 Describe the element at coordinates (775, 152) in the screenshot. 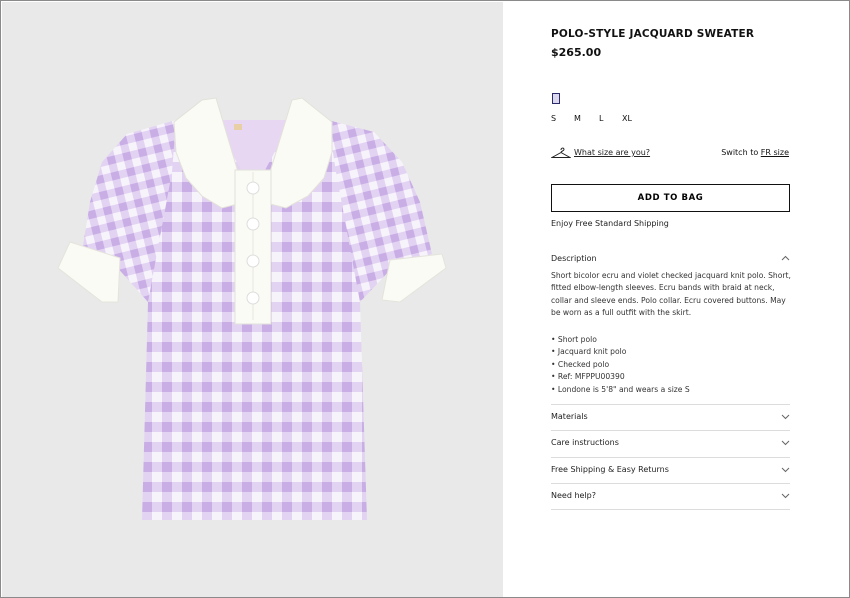

I see `fr-size-link: FR size` at that location.